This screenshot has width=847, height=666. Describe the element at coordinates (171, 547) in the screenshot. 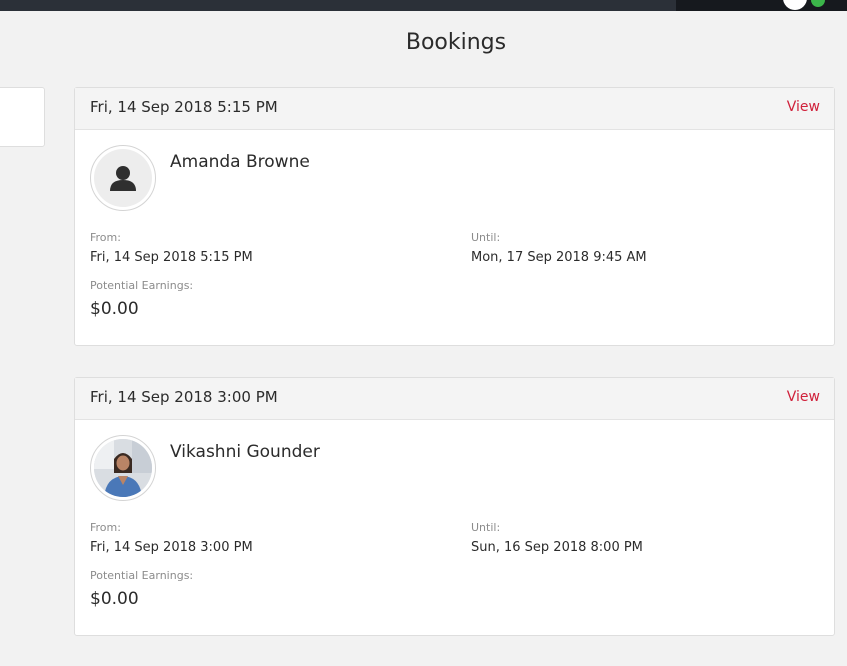

I see `from-value: Fri, 14 Sep 2018 3:00 PM` at that location.